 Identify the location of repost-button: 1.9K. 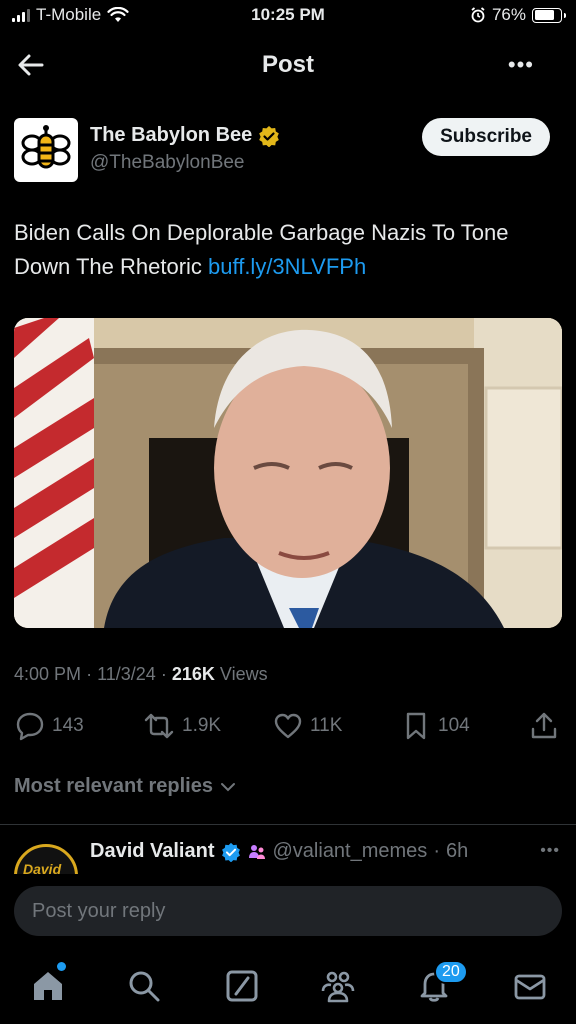
(181, 726).